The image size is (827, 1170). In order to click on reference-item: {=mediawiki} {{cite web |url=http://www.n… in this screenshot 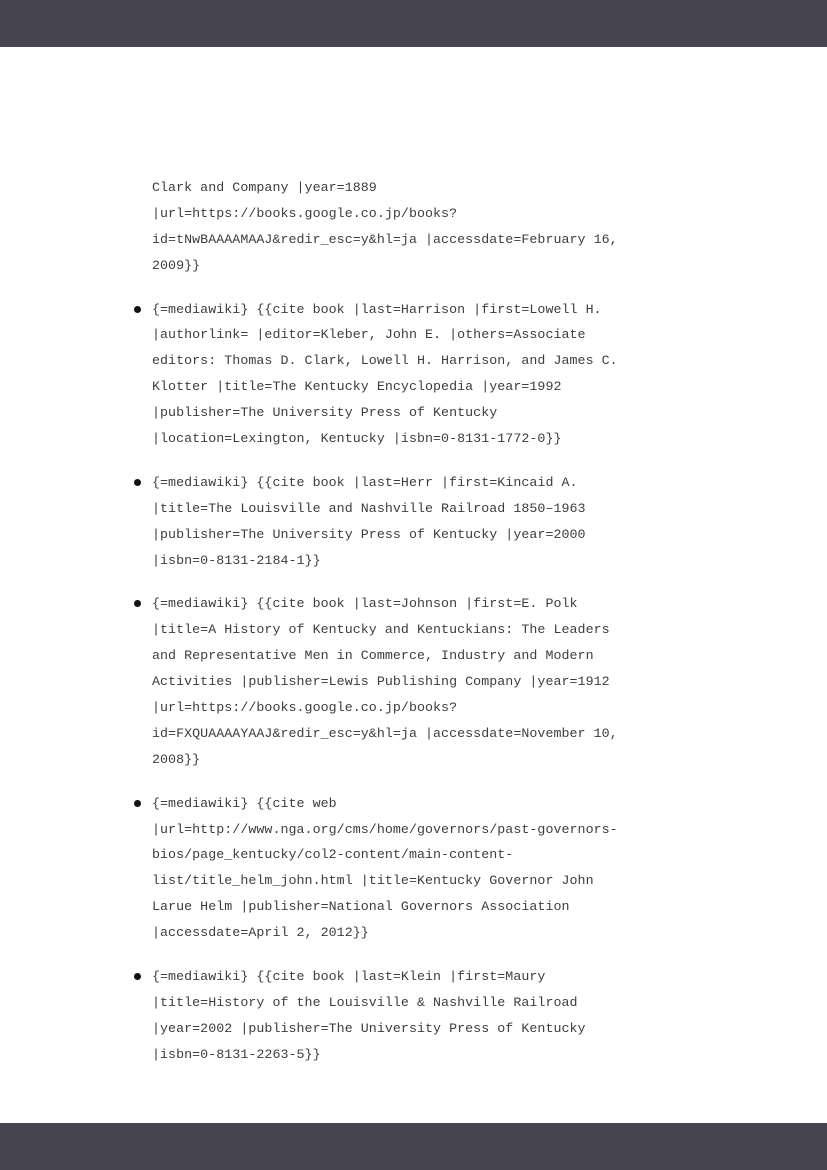, I will do `click(423, 868)`.